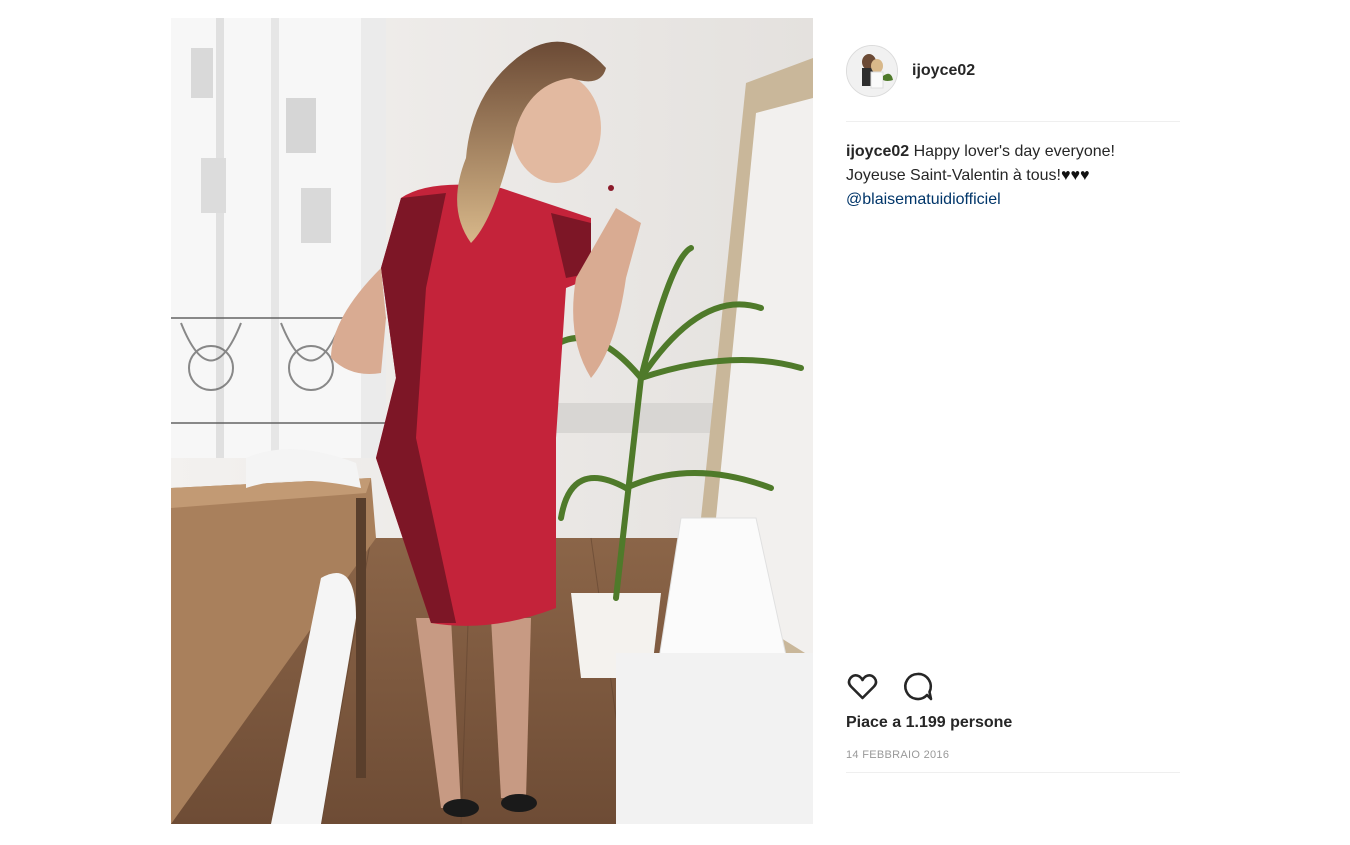  I want to click on heart-outline-icon, so click(862, 686).